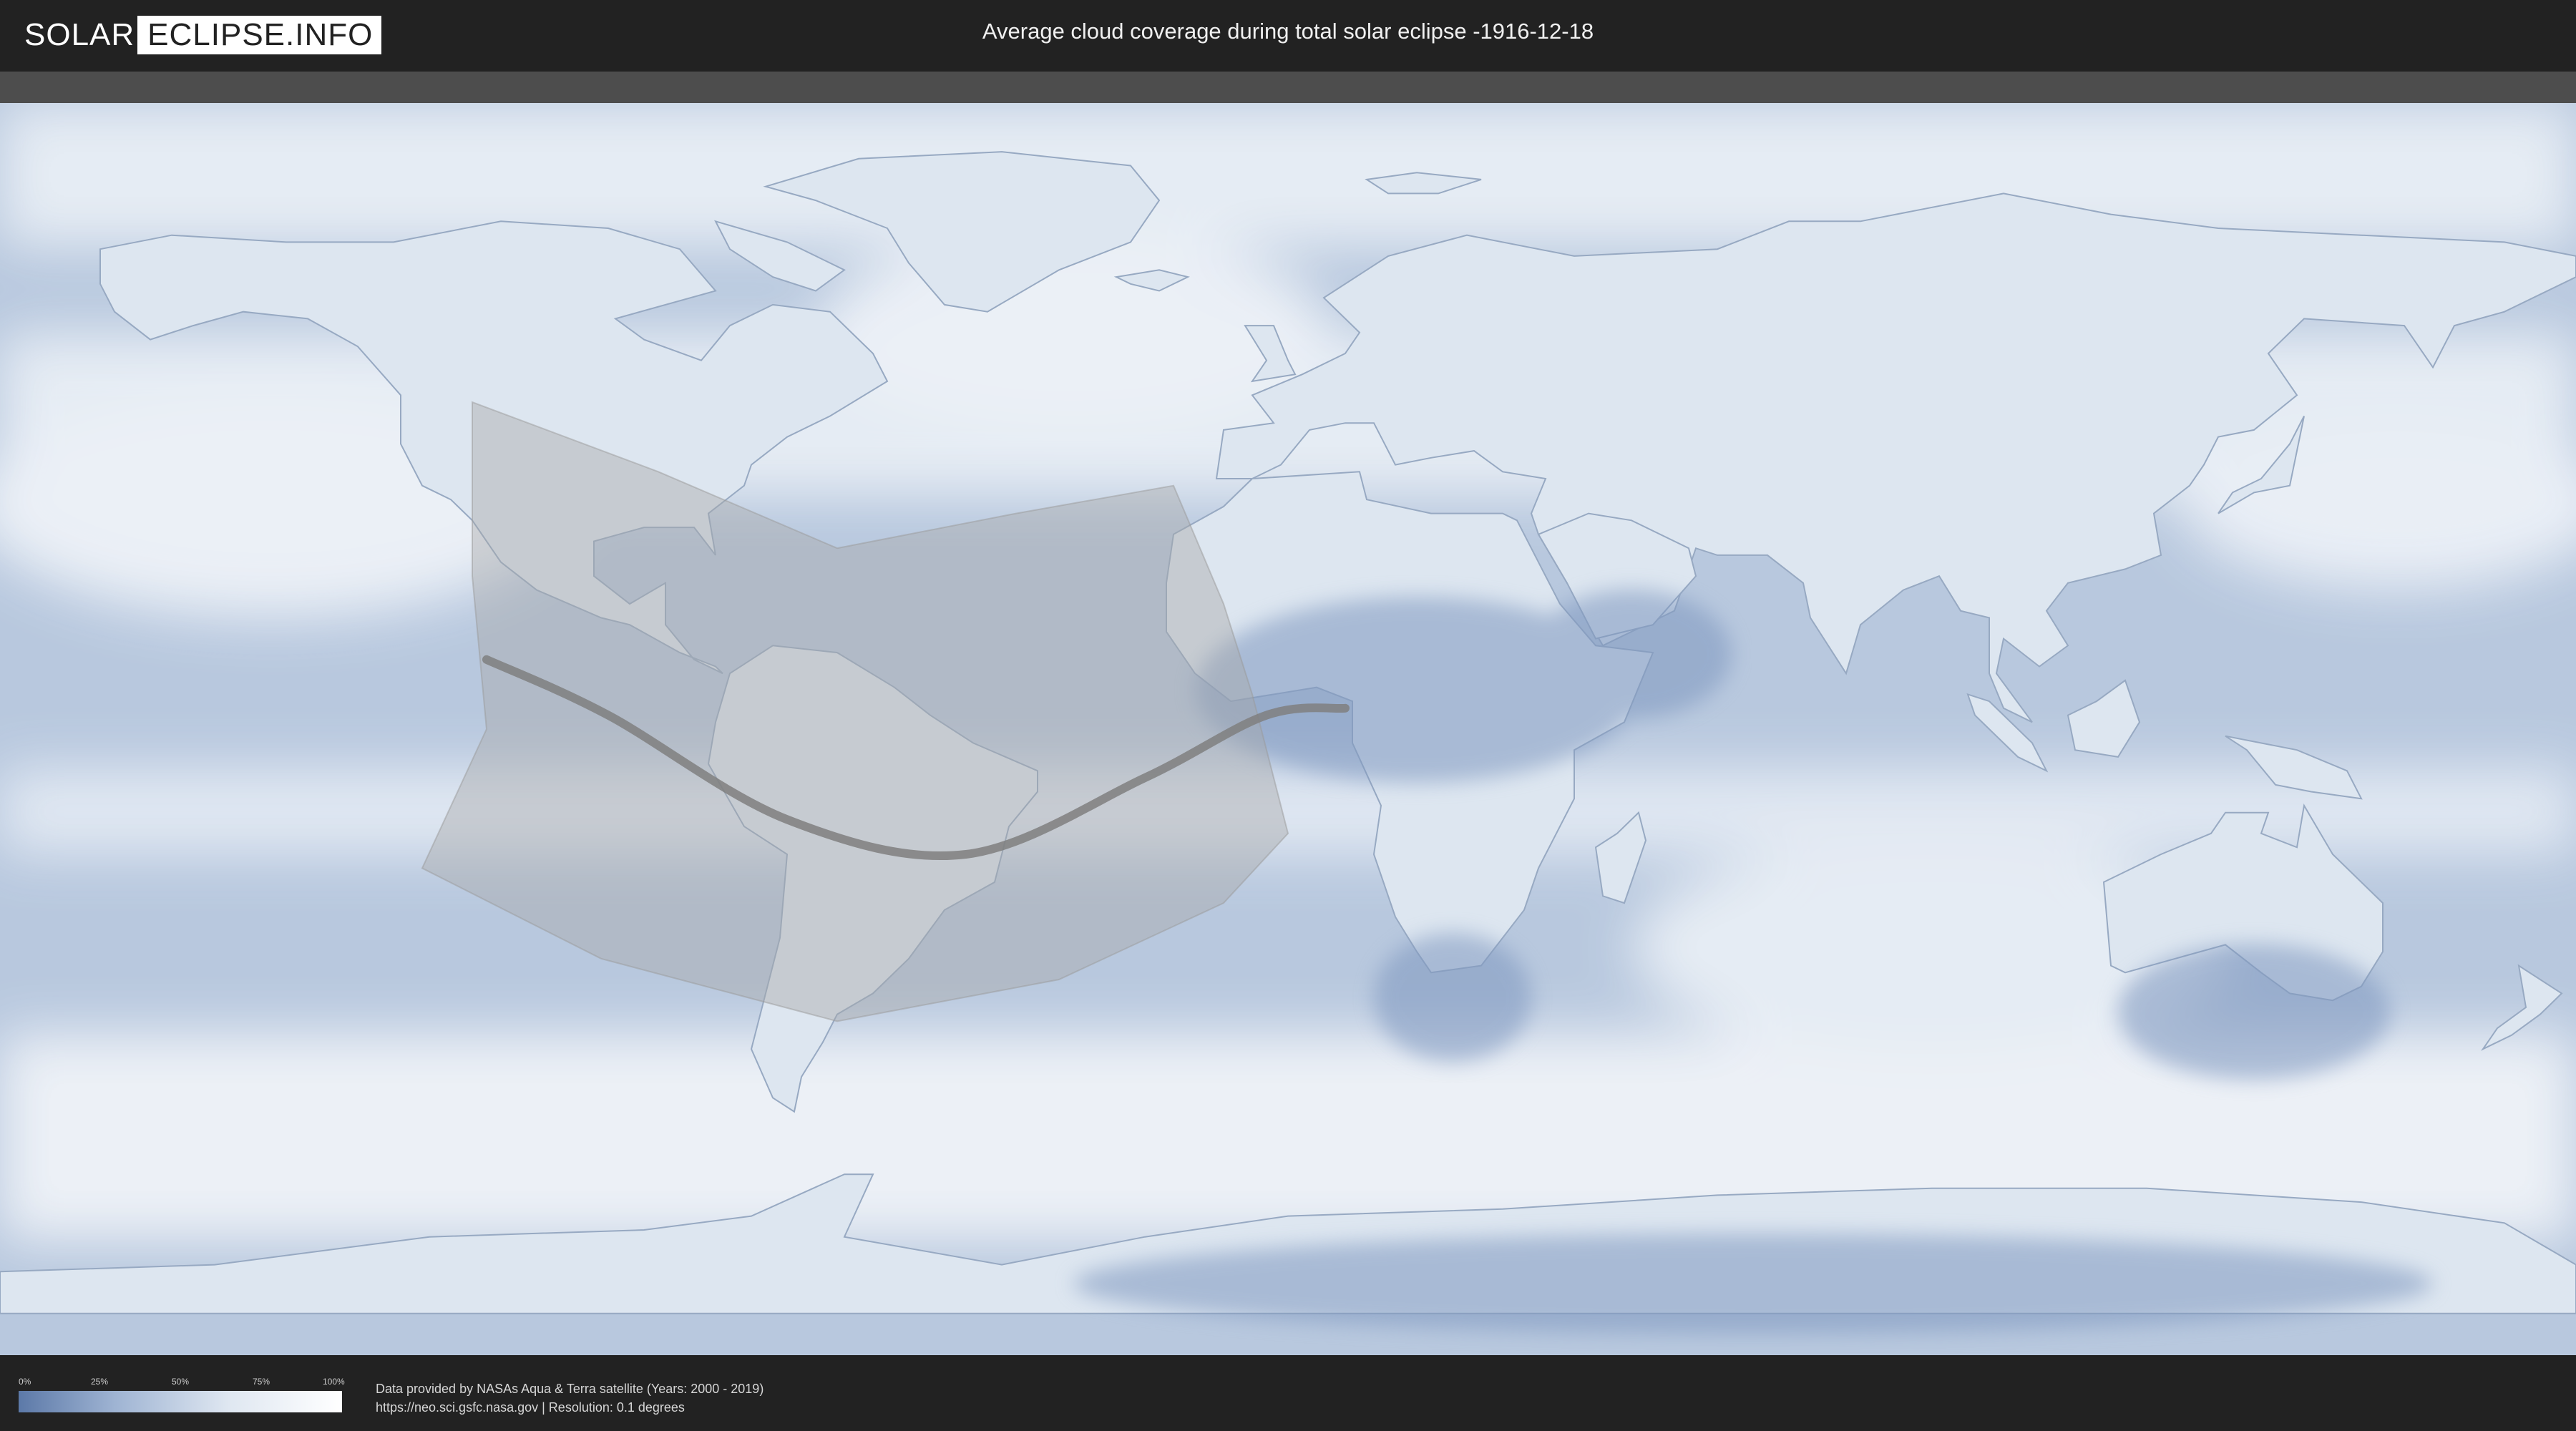  I want to click on cloud-coverage-legend: 0% 25% 50% 75% 100%, so click(182, 1394).